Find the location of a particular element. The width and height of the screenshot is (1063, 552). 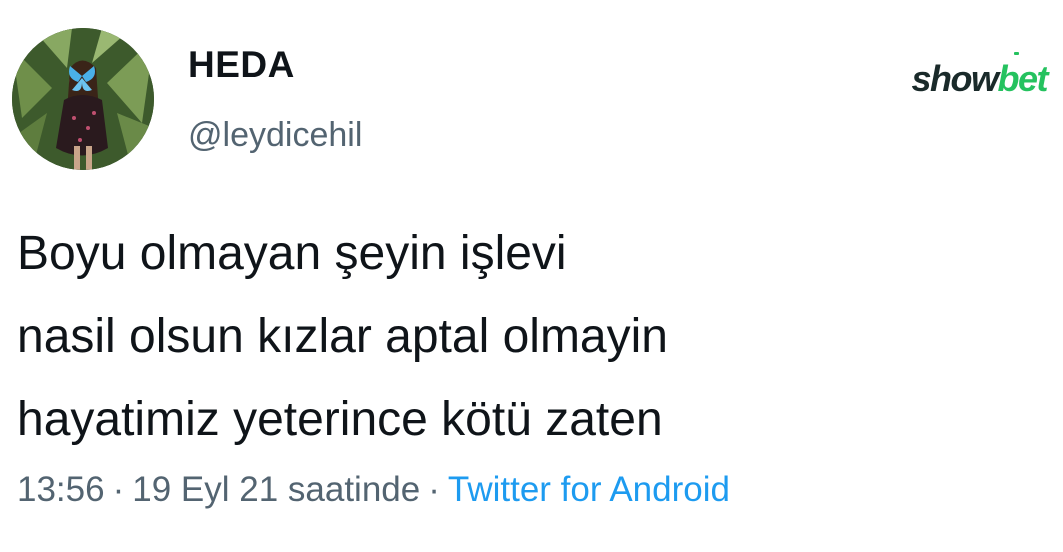

avatar is located at coordinates (83, 99).